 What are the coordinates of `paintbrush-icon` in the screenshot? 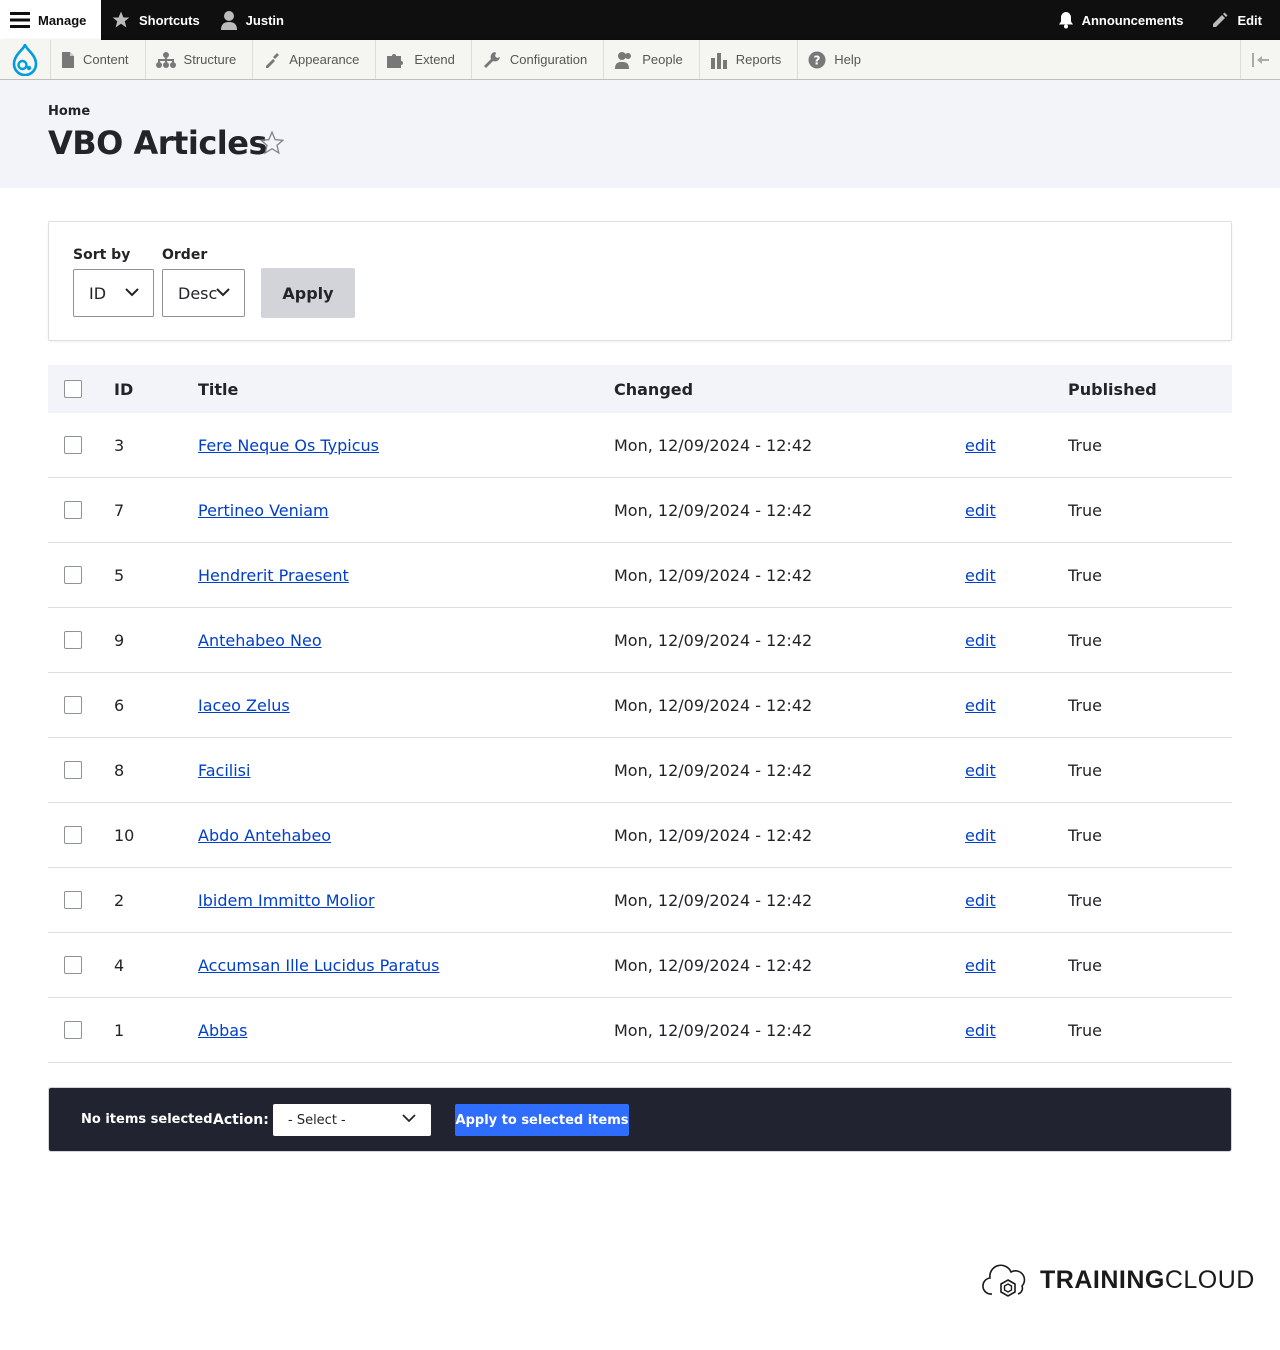 It's located at (273, 60).